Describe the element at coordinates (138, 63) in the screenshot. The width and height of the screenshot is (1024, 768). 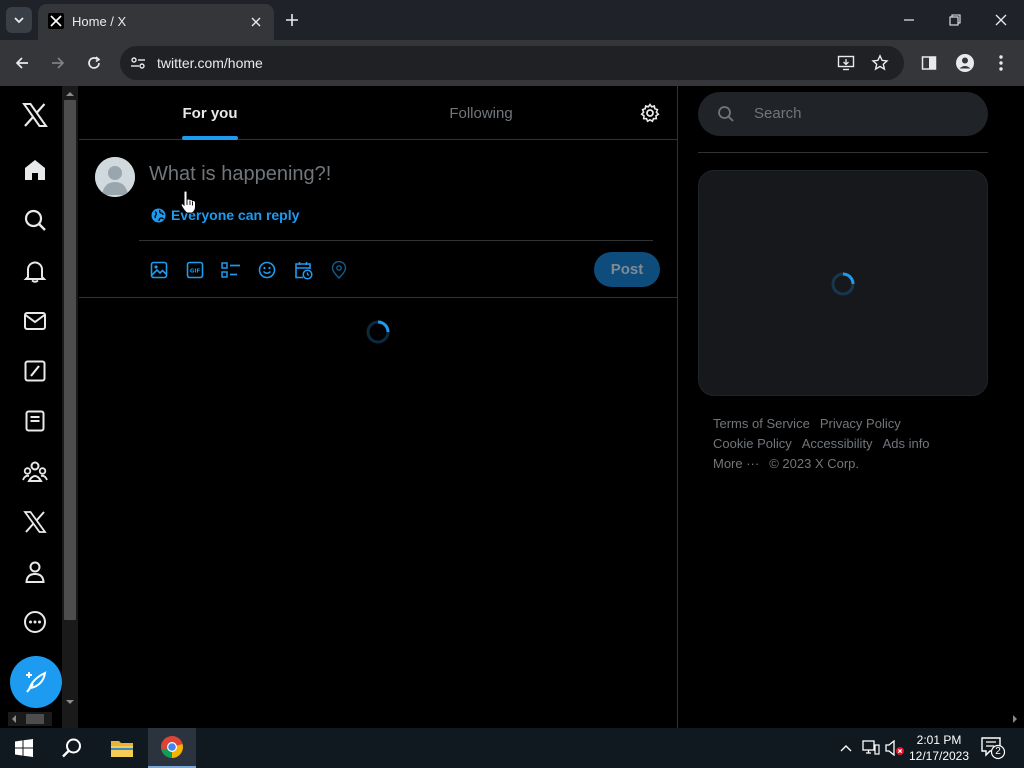
I see `site-settings-icon` at that location.